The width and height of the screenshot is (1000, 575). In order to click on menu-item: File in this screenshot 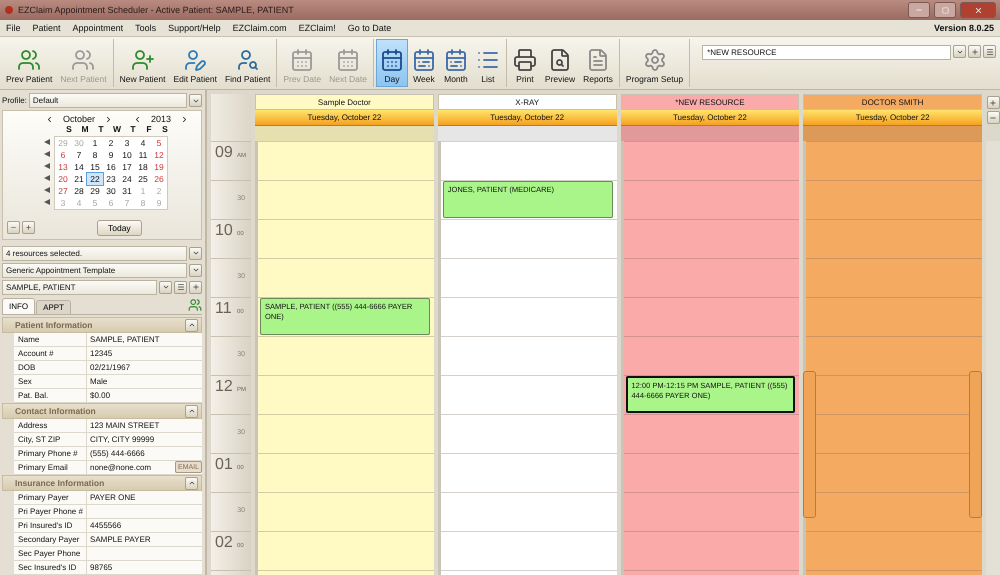, I will do `click(13, 28)`.